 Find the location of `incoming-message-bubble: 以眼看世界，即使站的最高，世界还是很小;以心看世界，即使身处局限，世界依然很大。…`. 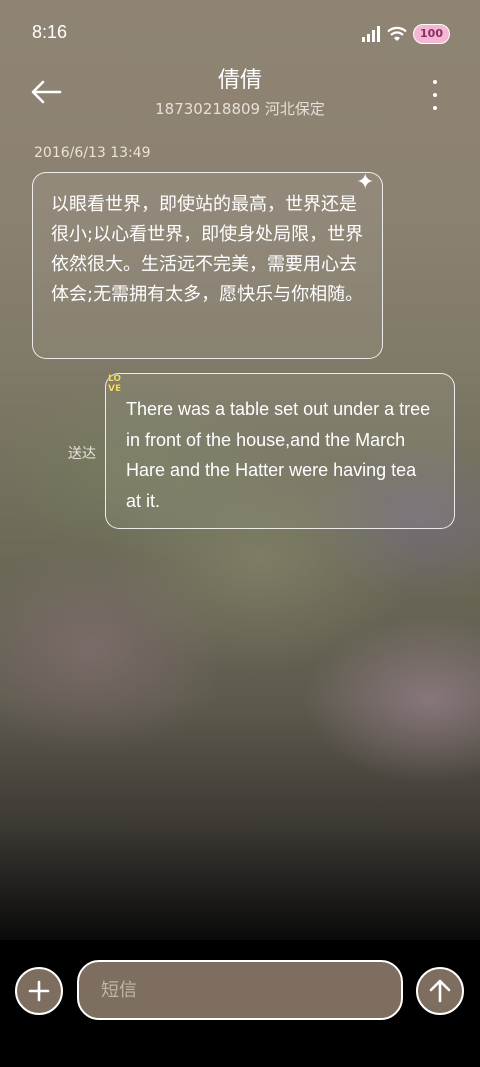

incoming-message-bubble: 以眼看世界，即使站的最高，世界还是很小;以心看世界，即使身处局限，世界依然很大。… is located at coordinates (207, 265).